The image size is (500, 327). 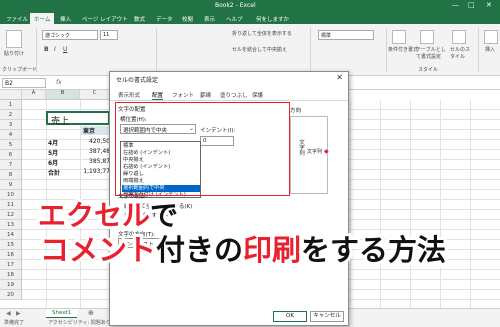 I want to click on select-all-corner, so click(x=11, y=95).